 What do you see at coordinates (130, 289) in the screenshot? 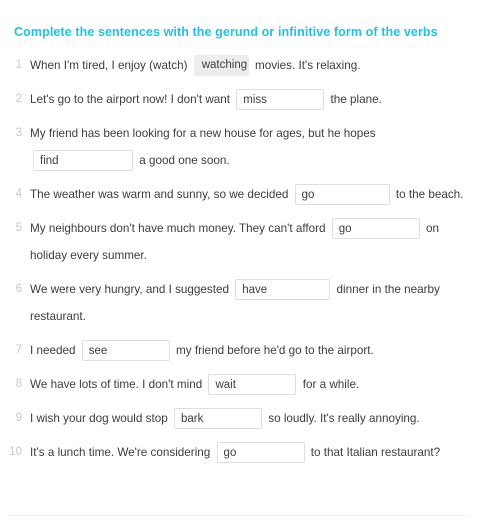
I see `question-text-before: We were very hungry, and I suggested` at bounding box center [130, 289].